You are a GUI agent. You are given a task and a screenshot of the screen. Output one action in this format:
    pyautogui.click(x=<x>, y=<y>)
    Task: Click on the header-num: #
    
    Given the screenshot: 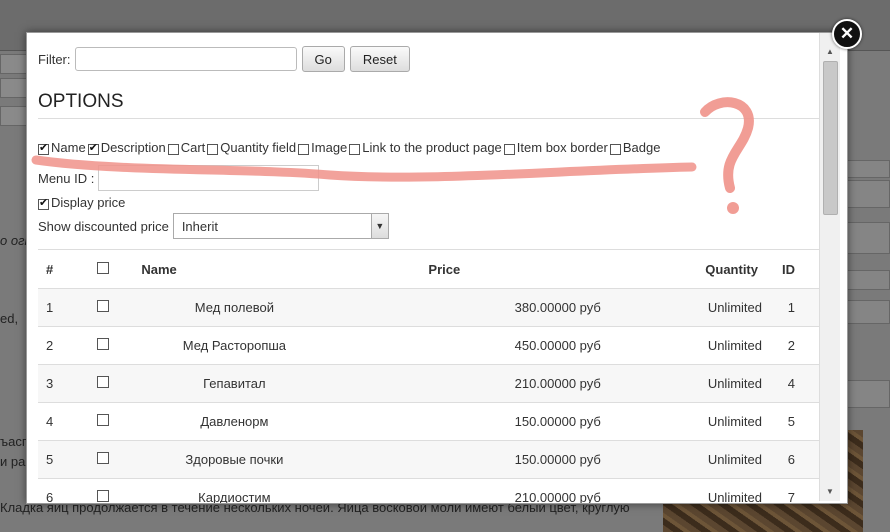 What is the action you would take?
    pyautogui.click(x=62, y=269)
    